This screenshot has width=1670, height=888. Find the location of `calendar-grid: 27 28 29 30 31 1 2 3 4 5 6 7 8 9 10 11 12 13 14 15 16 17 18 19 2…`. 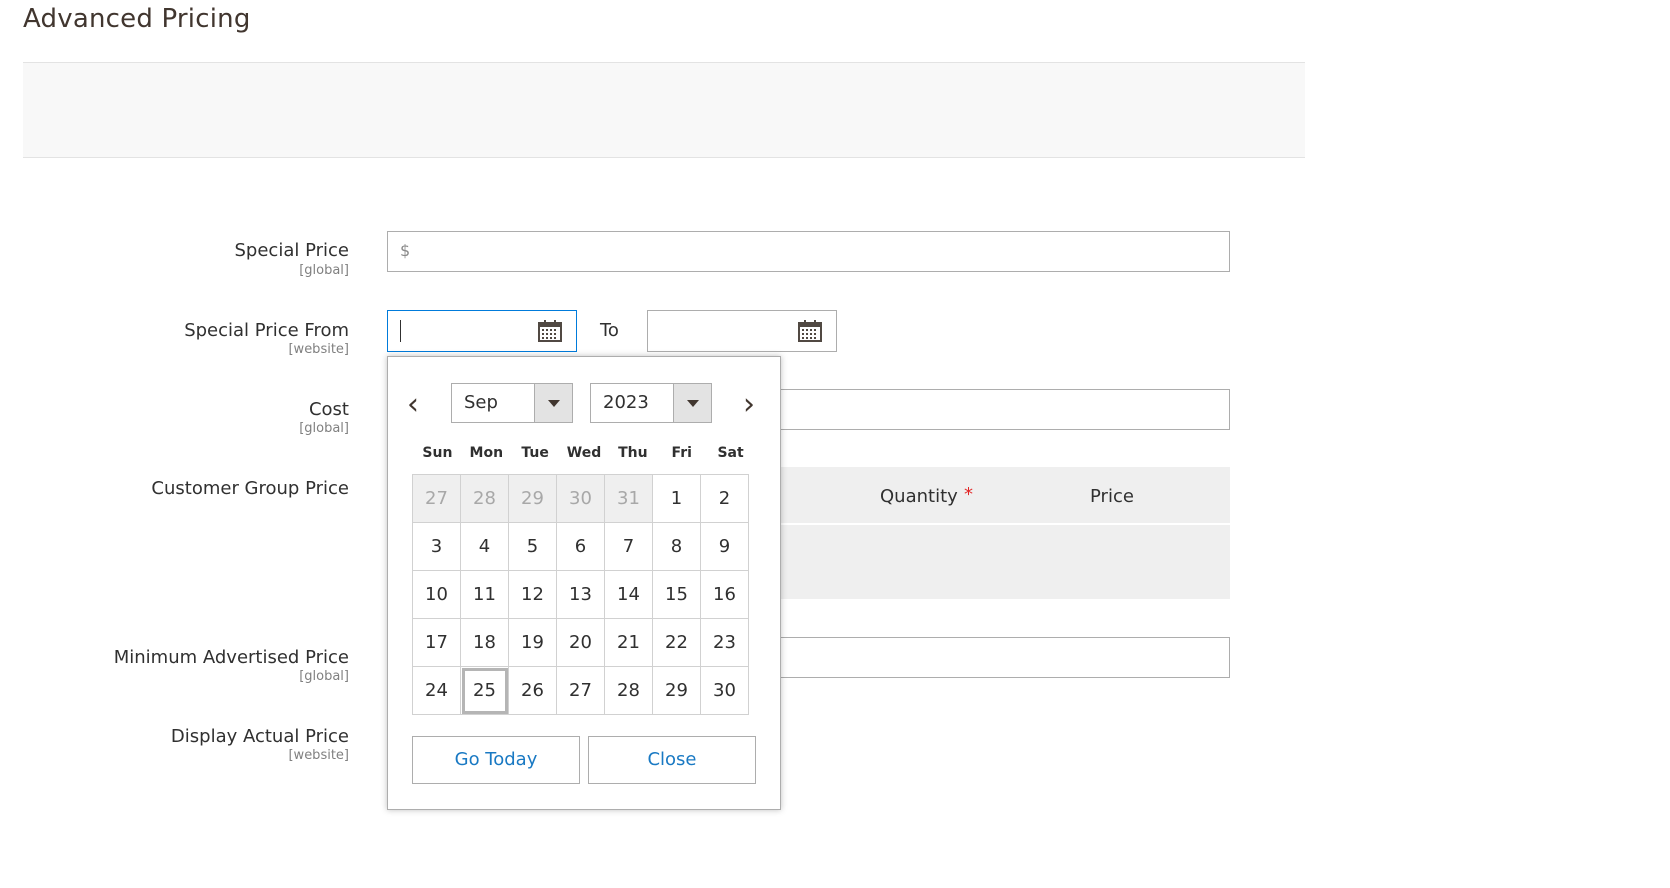

calendar-grid: 27 28 29 30 31 1 2 3 4 5 6 7 8 9 10 11 12 13 14 15 16 17 18 19 2… is located at coordinates (580, 594).